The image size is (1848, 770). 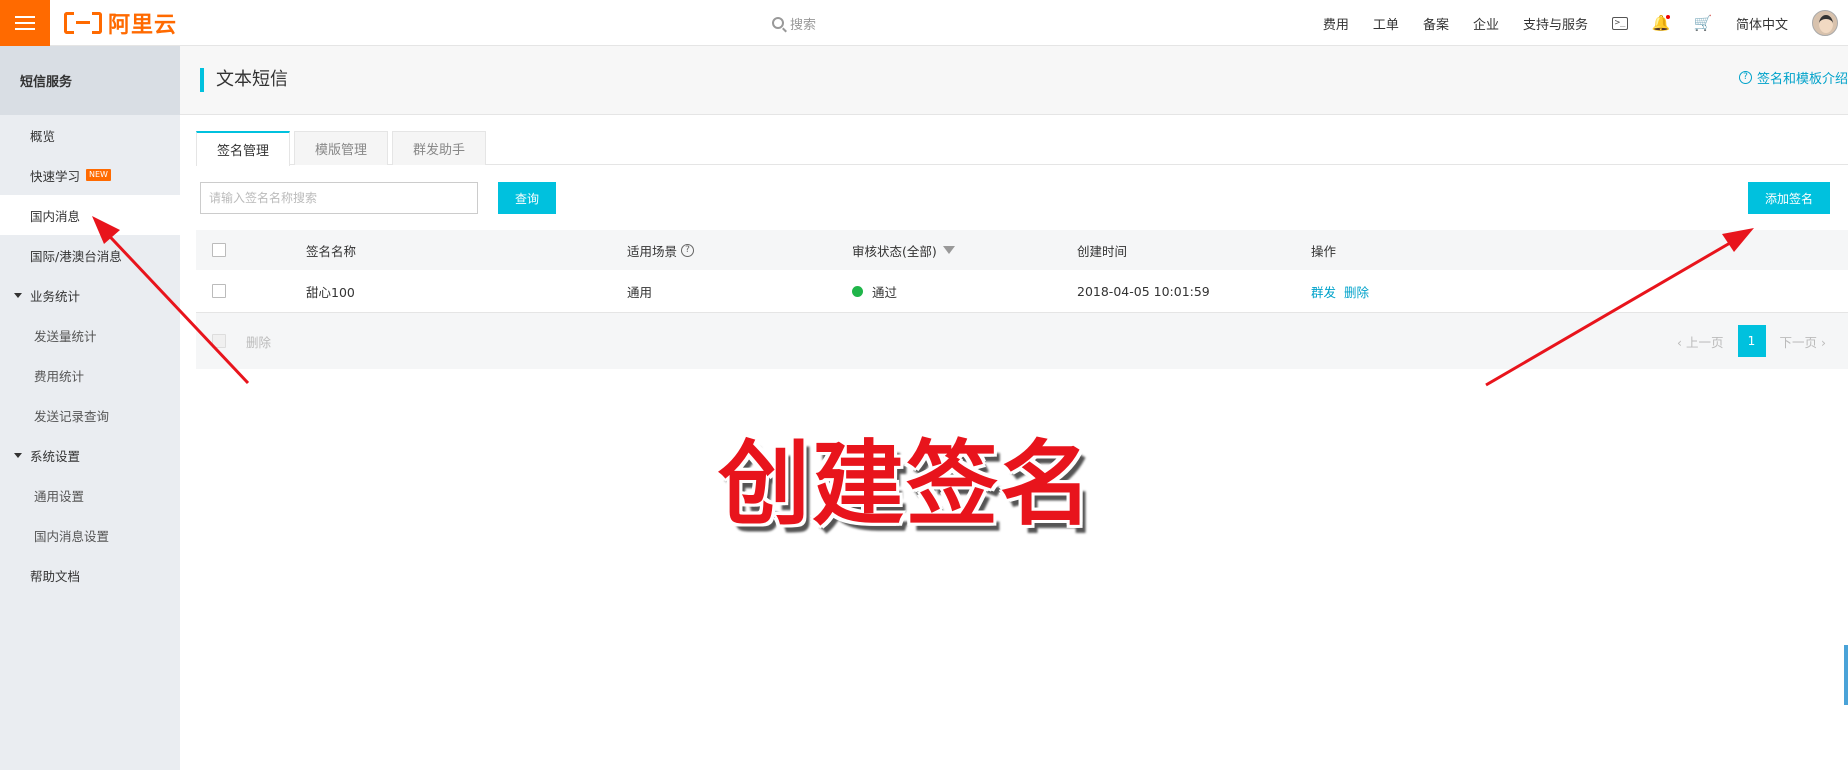 What do you see at coordinates (885, 292) in the screenshot?
I see `status-label: 通过` at bounding box center [885, 292].